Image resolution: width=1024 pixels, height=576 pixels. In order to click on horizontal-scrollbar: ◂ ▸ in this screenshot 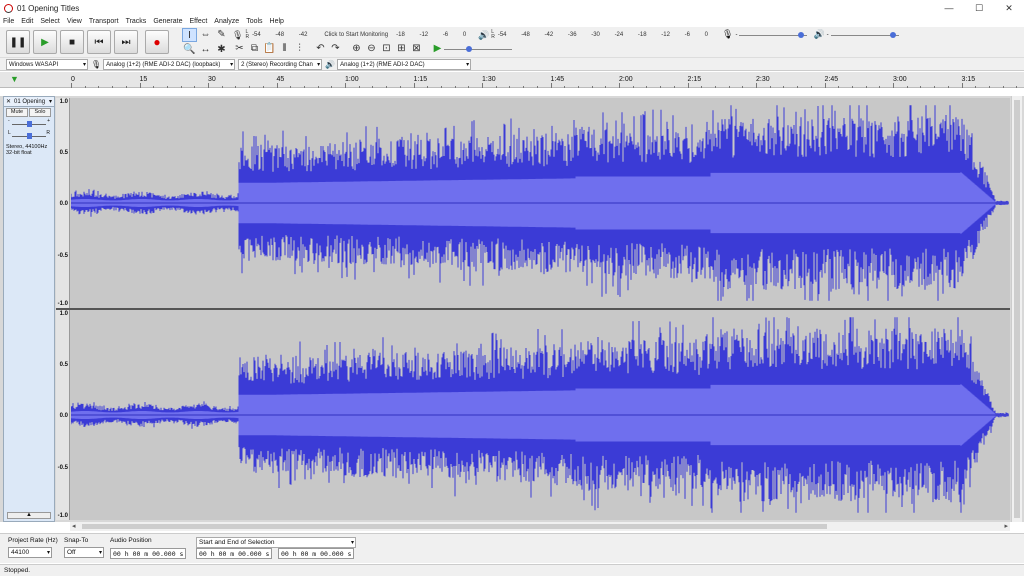, I will do `click(540, 526)`.